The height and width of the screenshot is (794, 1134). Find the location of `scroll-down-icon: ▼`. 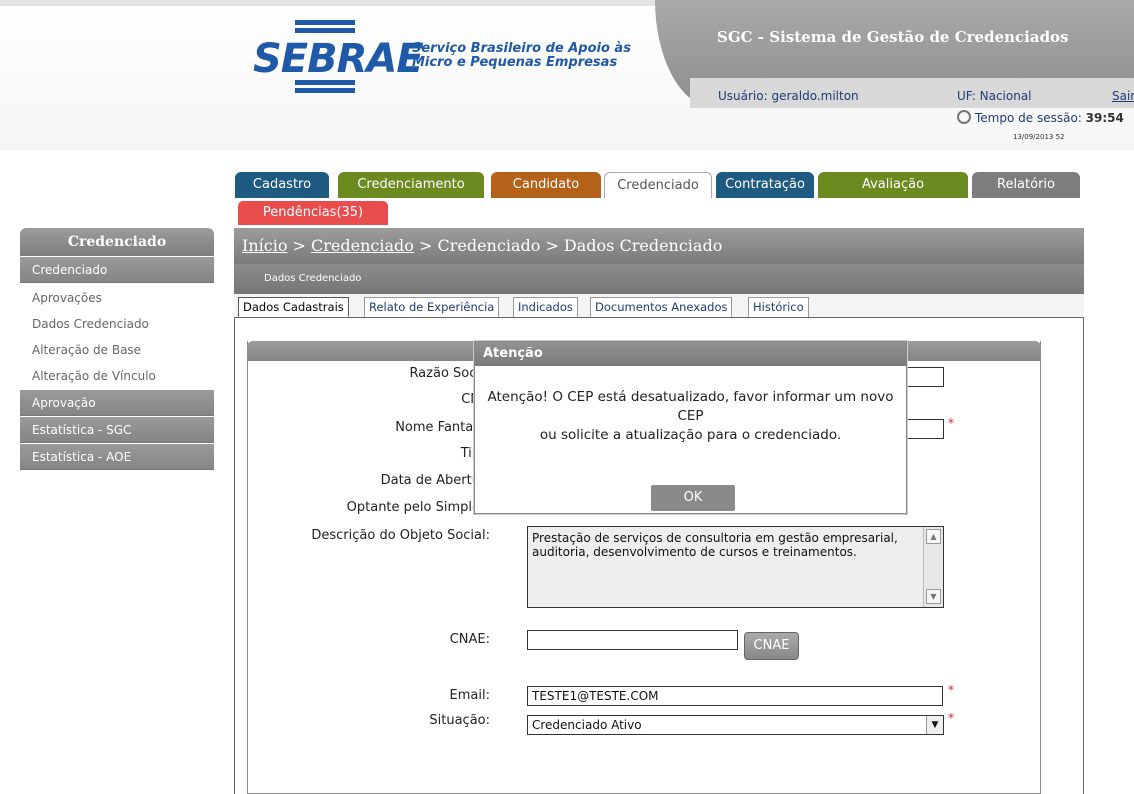

scroll-down-icon: ▼ is located at coordinates (933, 596).